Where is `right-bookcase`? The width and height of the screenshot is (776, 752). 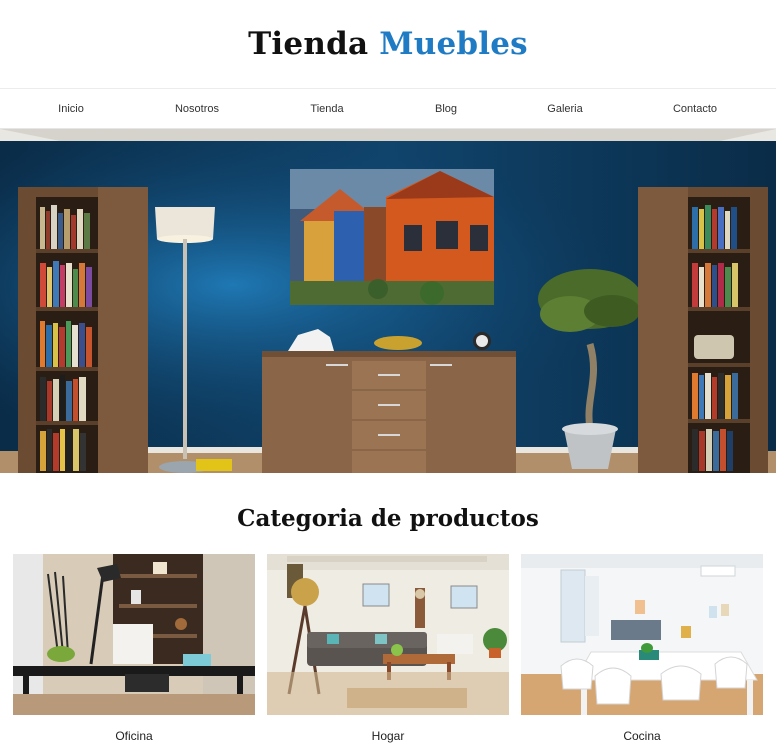
right-bookcase is located at coordinates (703, 330).